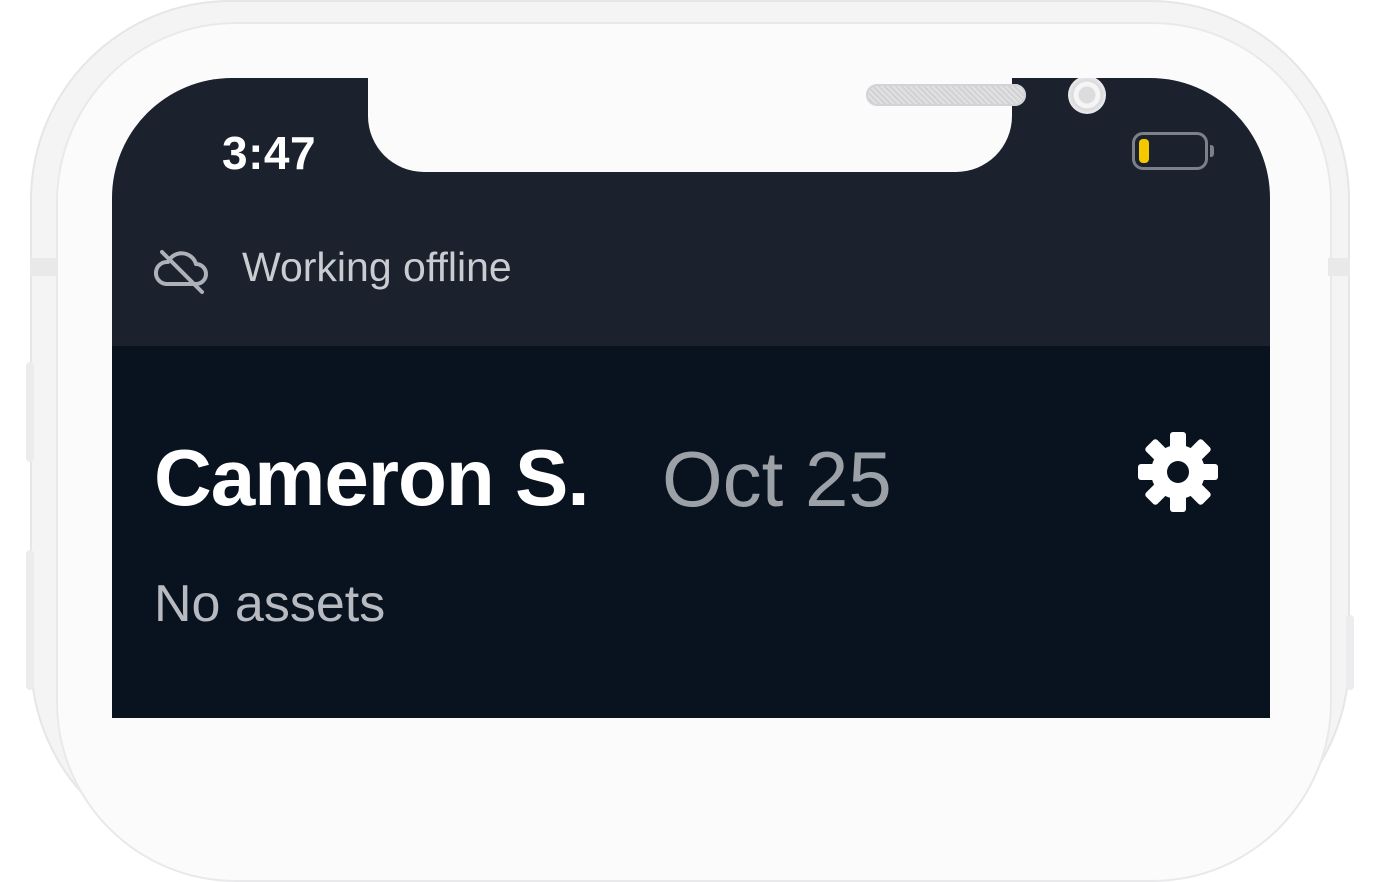 The height and width of the screenshot is (882, 1388). What do you see at coordinates (1339, 267) in the screenshot?
I see `antenna-line-right` at bounding box center [1339, 267].